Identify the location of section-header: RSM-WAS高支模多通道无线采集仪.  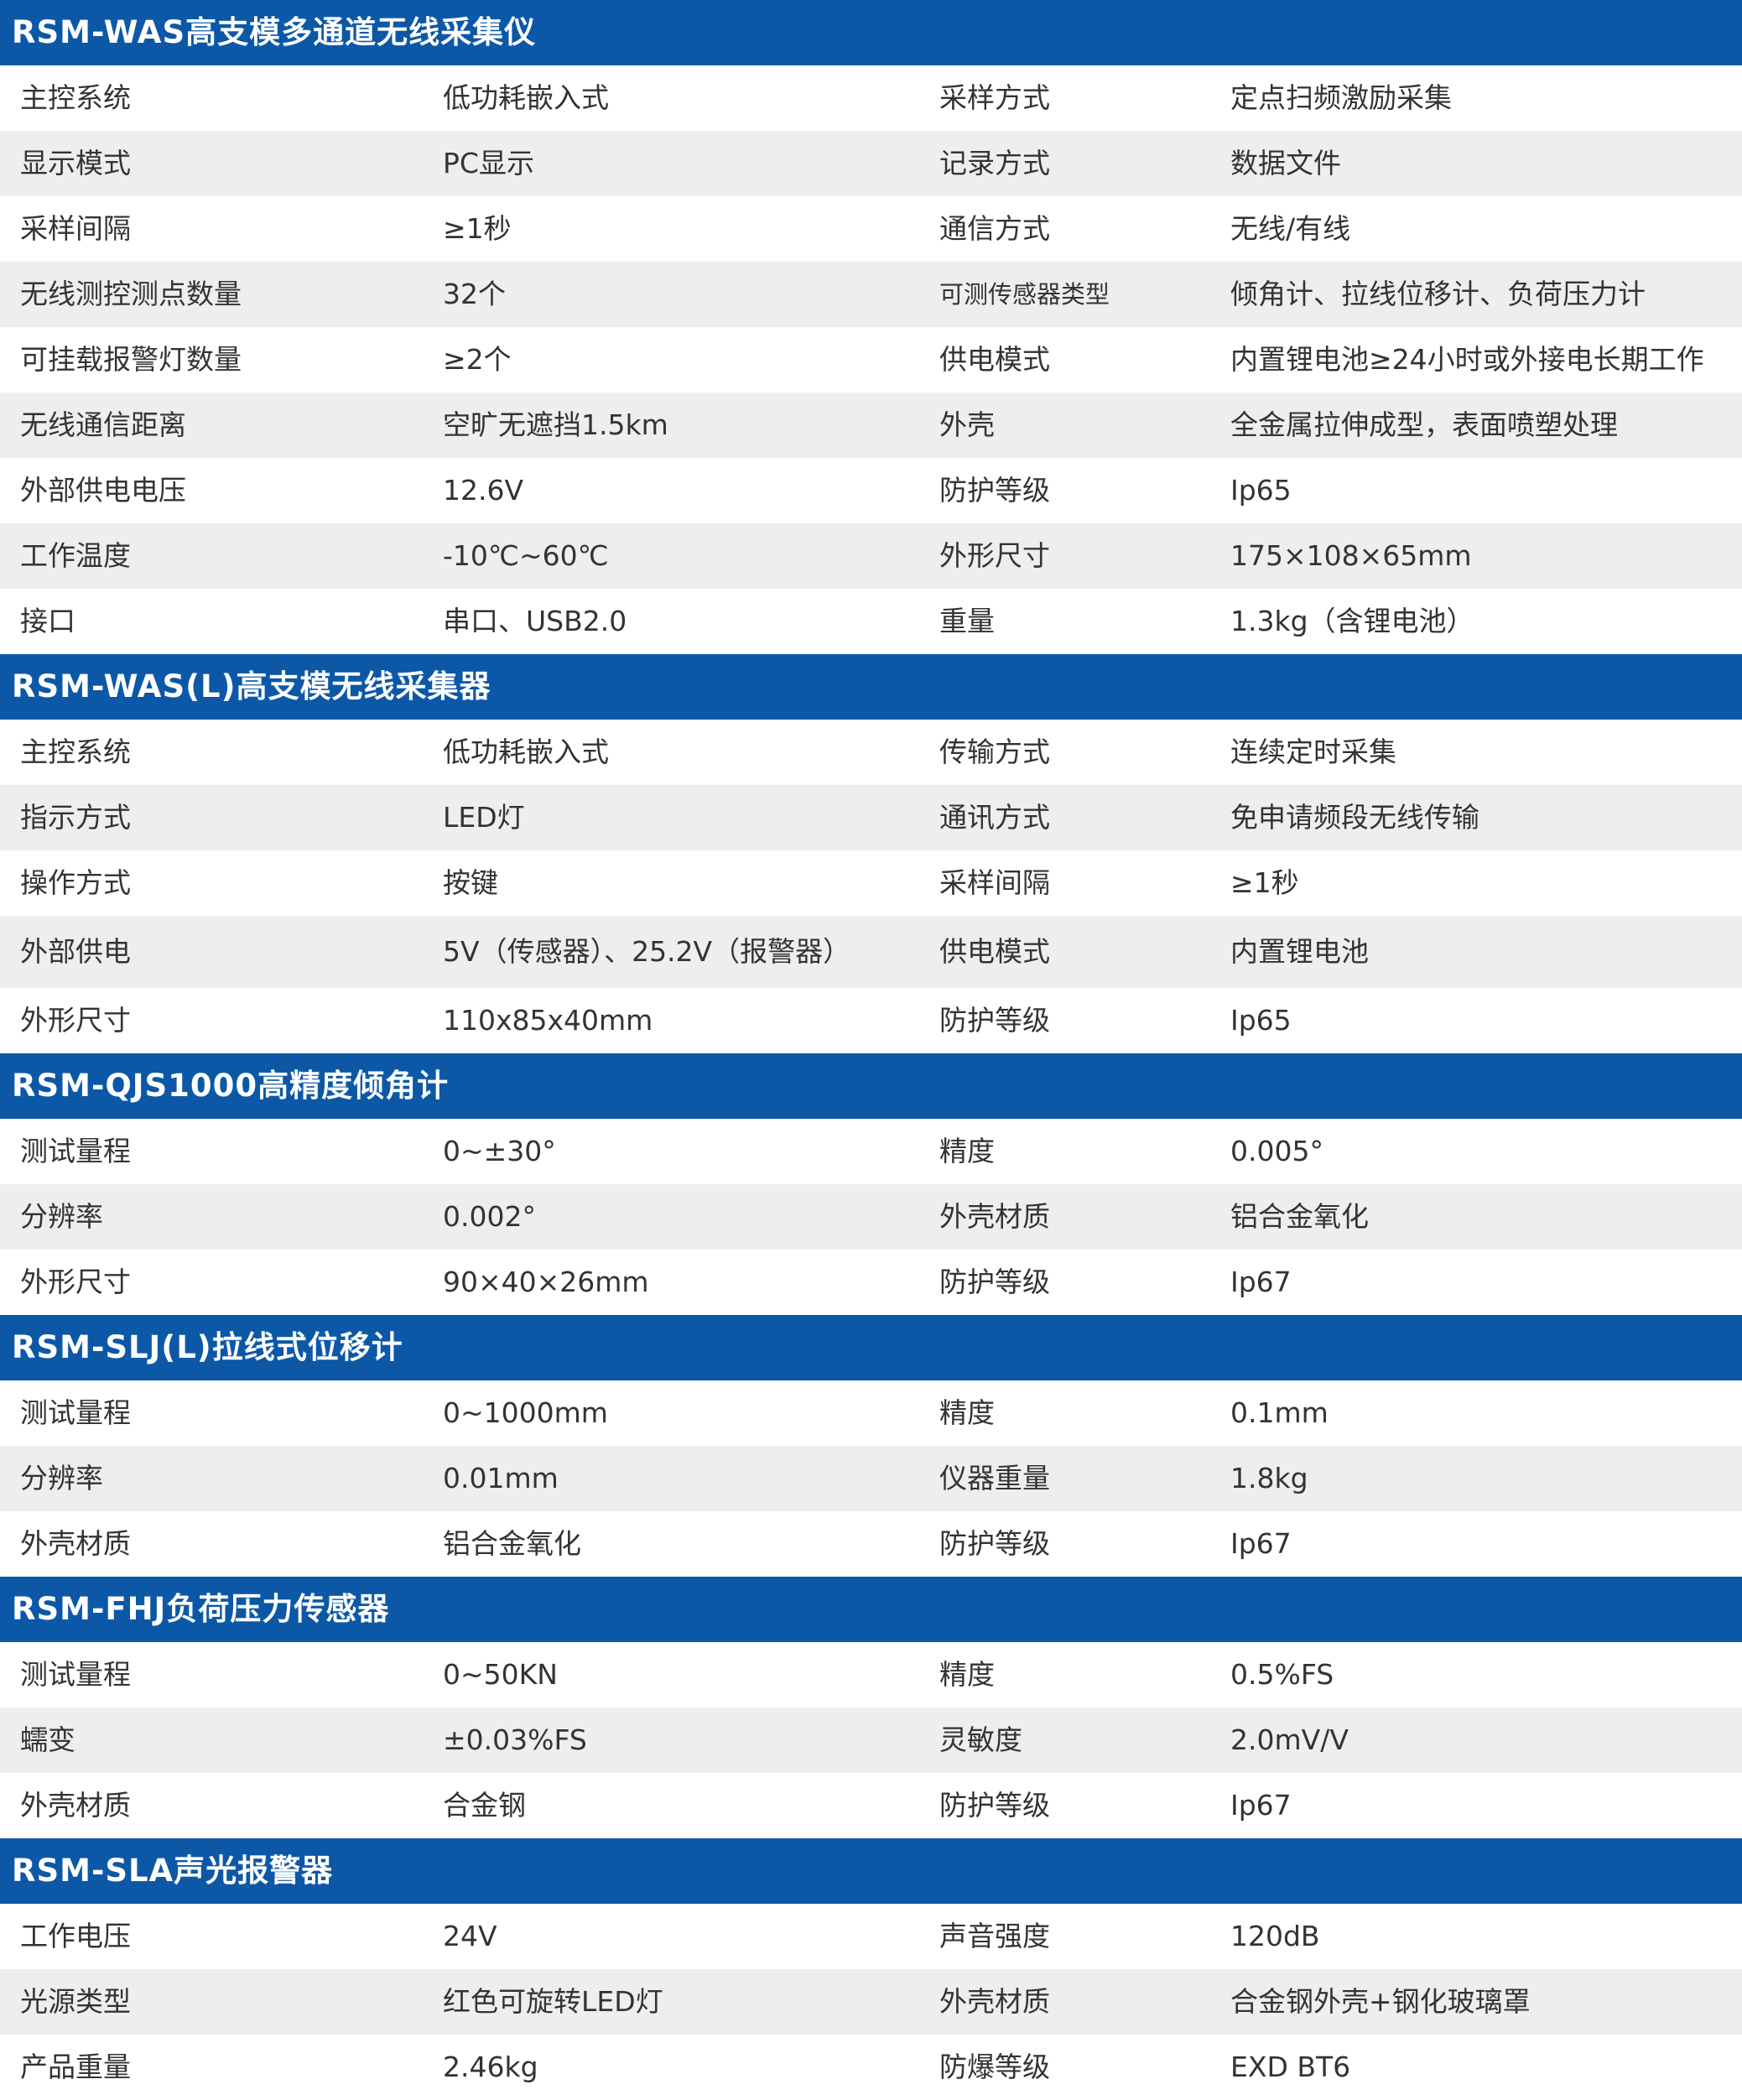
(871, 32).